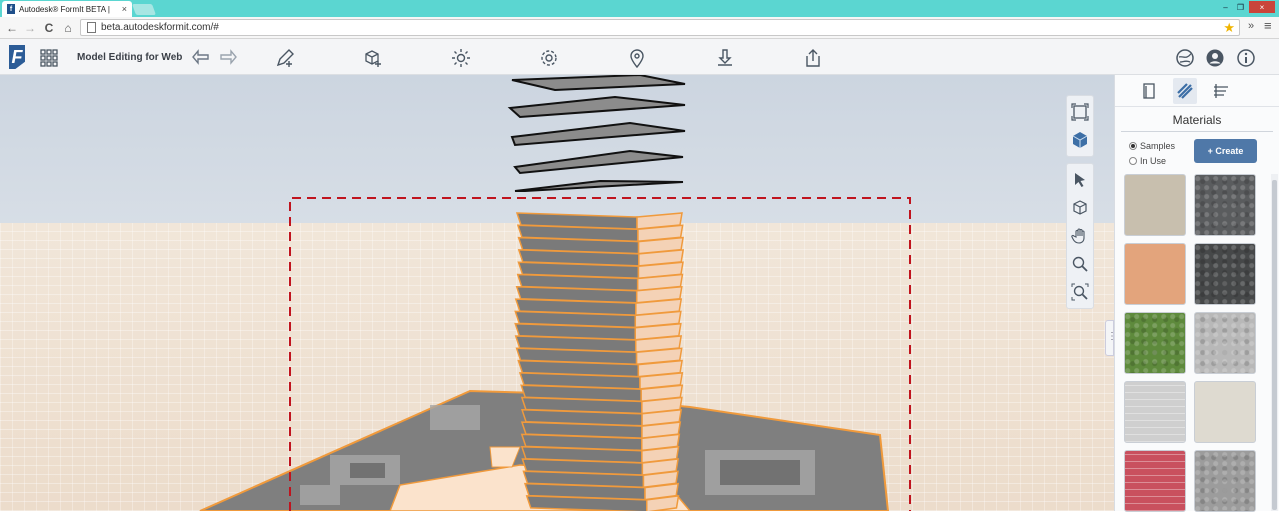 Image resolution: width=1279 pixels, height=512 pixels. What do you see at coordinates (596, 133) in the screenshot?
I see `floor-plates-above` at bounding box center [596, 133].